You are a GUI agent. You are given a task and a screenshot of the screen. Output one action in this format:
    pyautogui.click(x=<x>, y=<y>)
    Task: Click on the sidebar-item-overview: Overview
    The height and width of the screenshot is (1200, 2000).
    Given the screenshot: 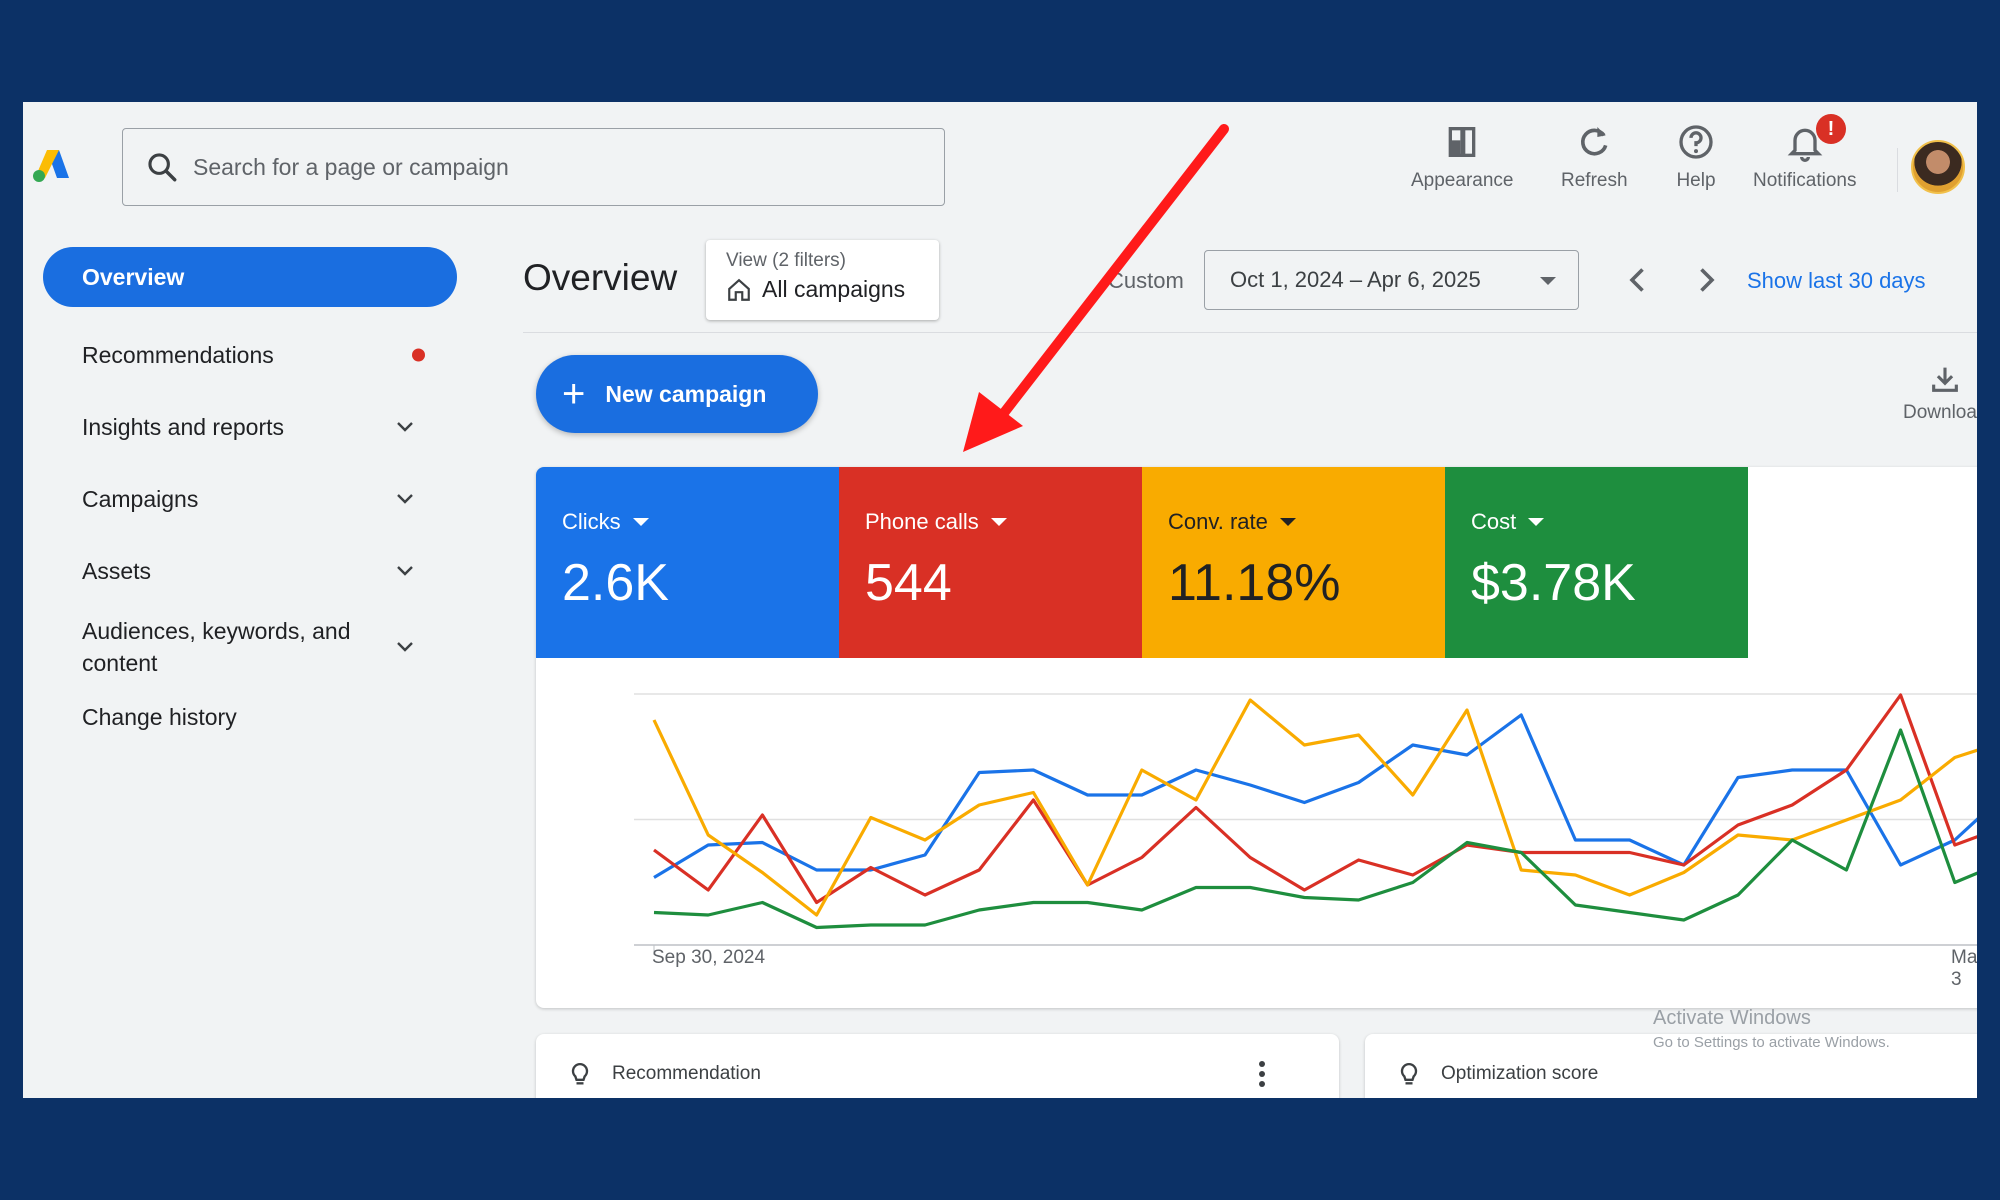 What is the action you would take?
    pyautogui.click(x=250, y=277)
    